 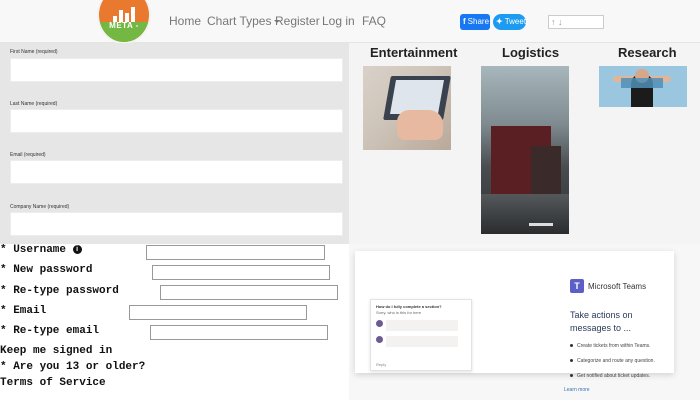 I want to click on email-label-b: * Email, so click(x=23, y=311).